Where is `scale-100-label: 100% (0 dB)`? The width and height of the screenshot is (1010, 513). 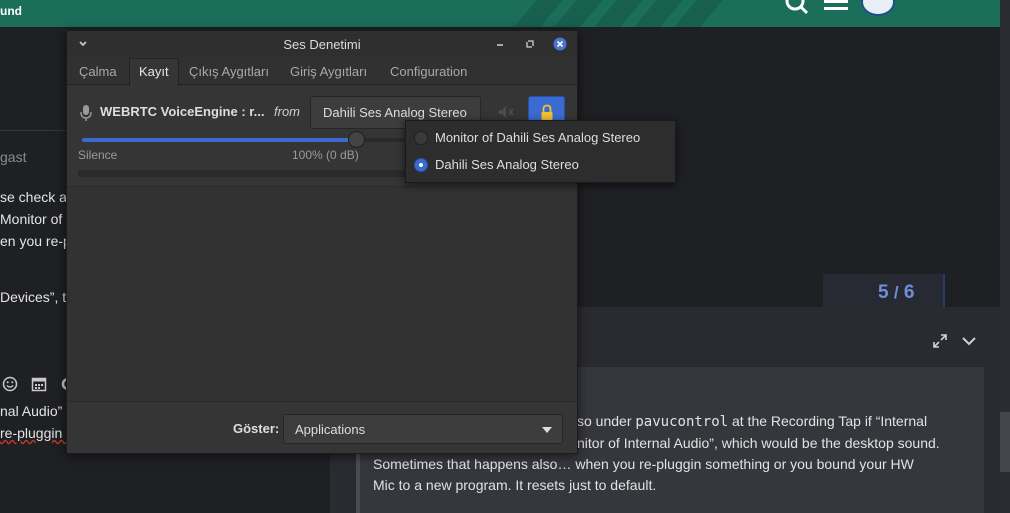
scale-100-label: 100% (0 dB) is located at coordinates (325, 155).